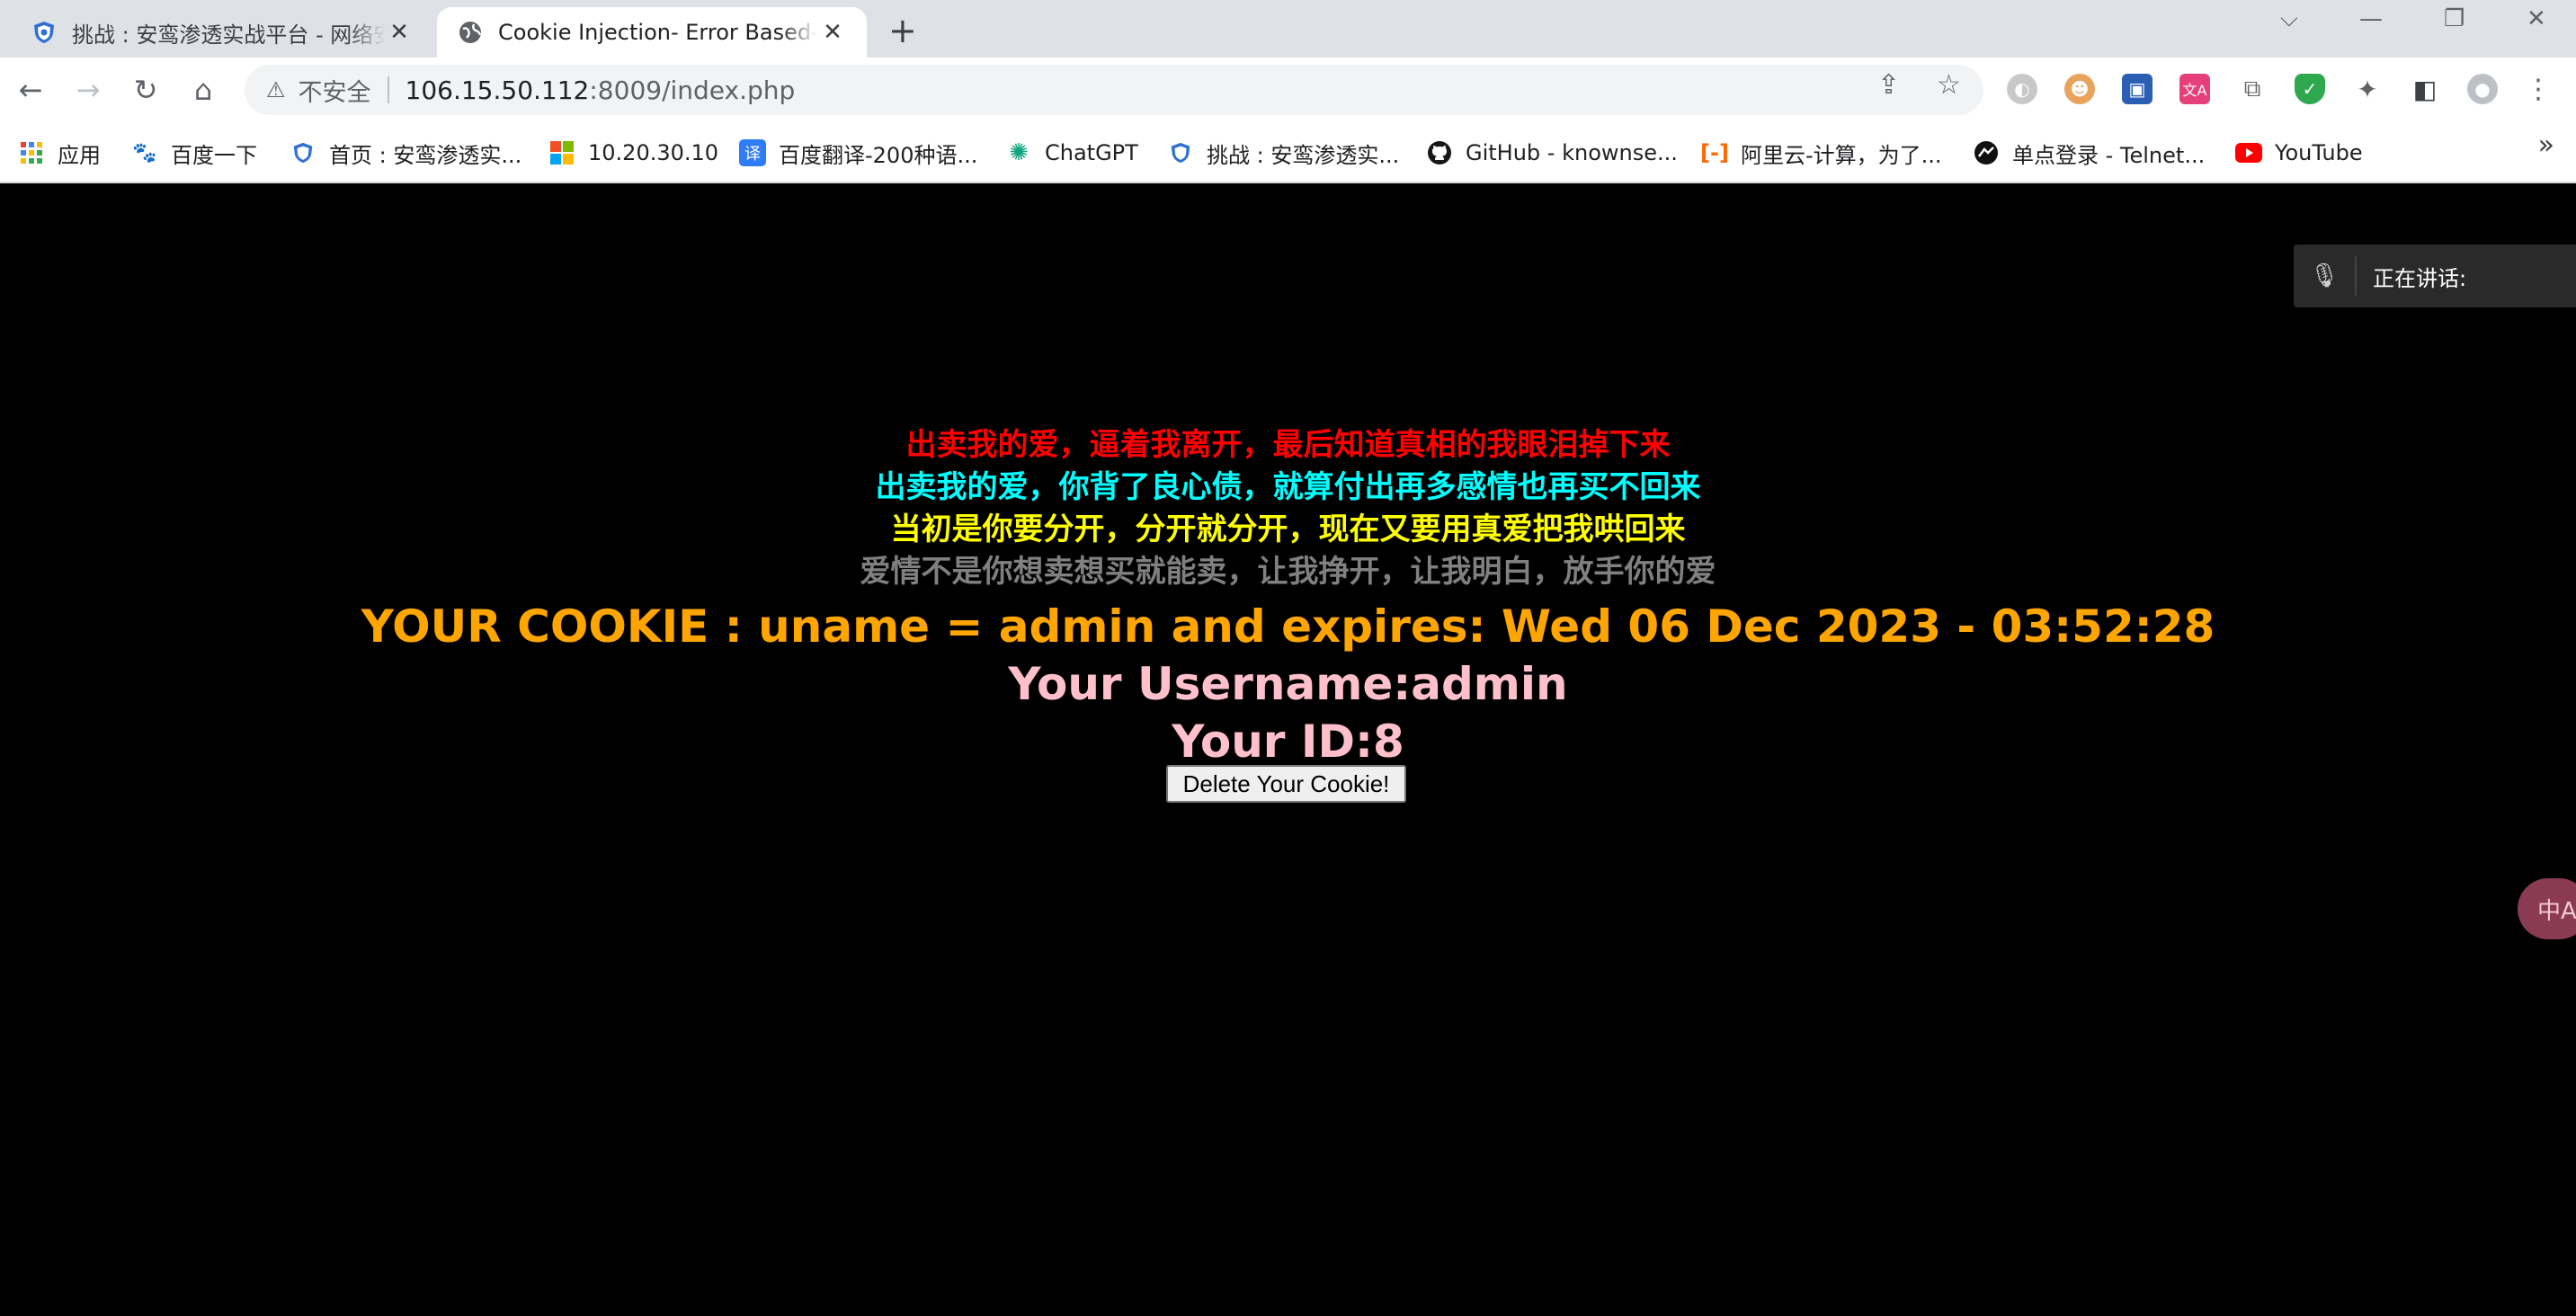 The width and height of the screenshot is (2576, 1316). I want to click on extension-santa-icon: ☻, so click(2080, 89).